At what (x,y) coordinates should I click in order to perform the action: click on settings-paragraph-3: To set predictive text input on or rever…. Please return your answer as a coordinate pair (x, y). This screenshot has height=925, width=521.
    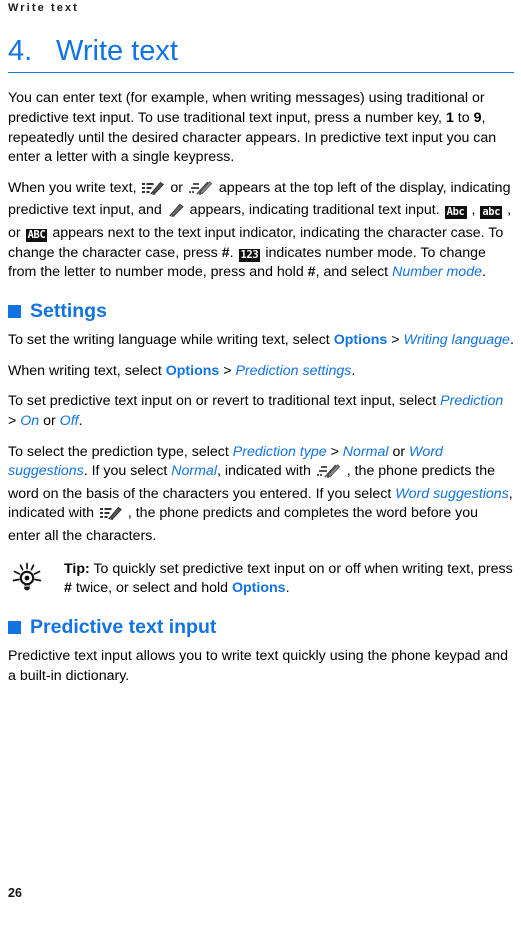
    Looking at the image, I should click on (261, 411).